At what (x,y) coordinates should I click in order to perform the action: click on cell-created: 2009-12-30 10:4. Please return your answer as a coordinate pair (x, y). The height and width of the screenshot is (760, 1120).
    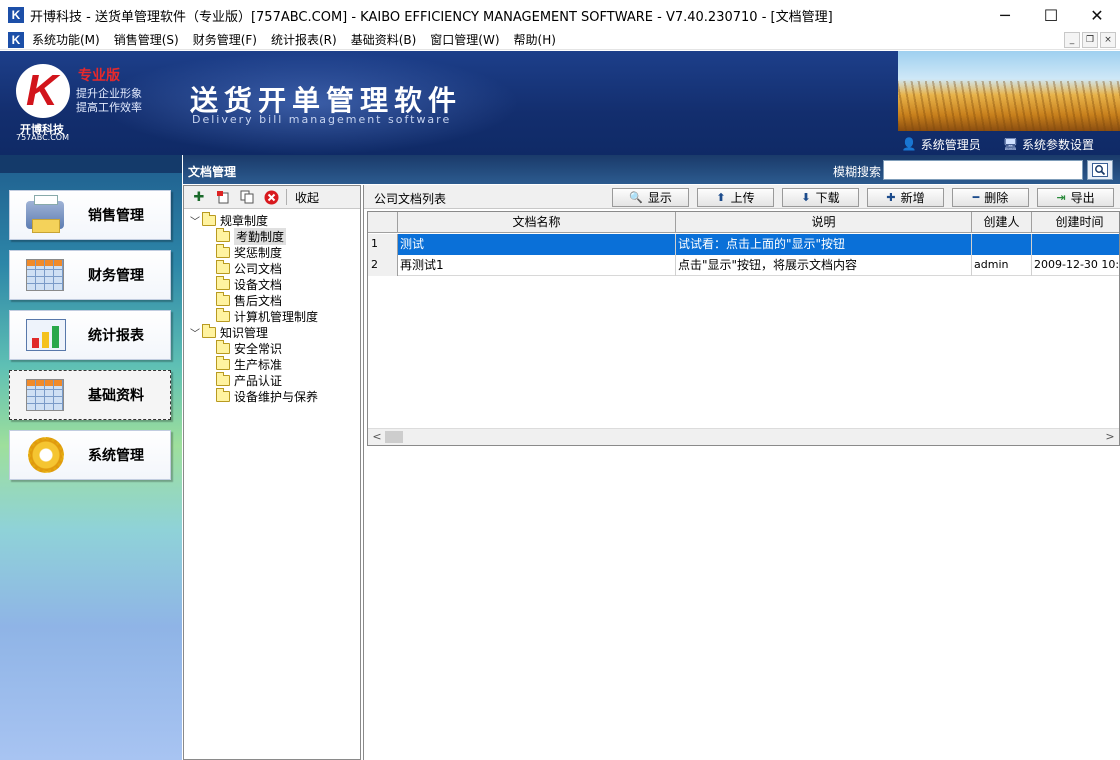
    Looking at the image, I should click on (1075, 265).